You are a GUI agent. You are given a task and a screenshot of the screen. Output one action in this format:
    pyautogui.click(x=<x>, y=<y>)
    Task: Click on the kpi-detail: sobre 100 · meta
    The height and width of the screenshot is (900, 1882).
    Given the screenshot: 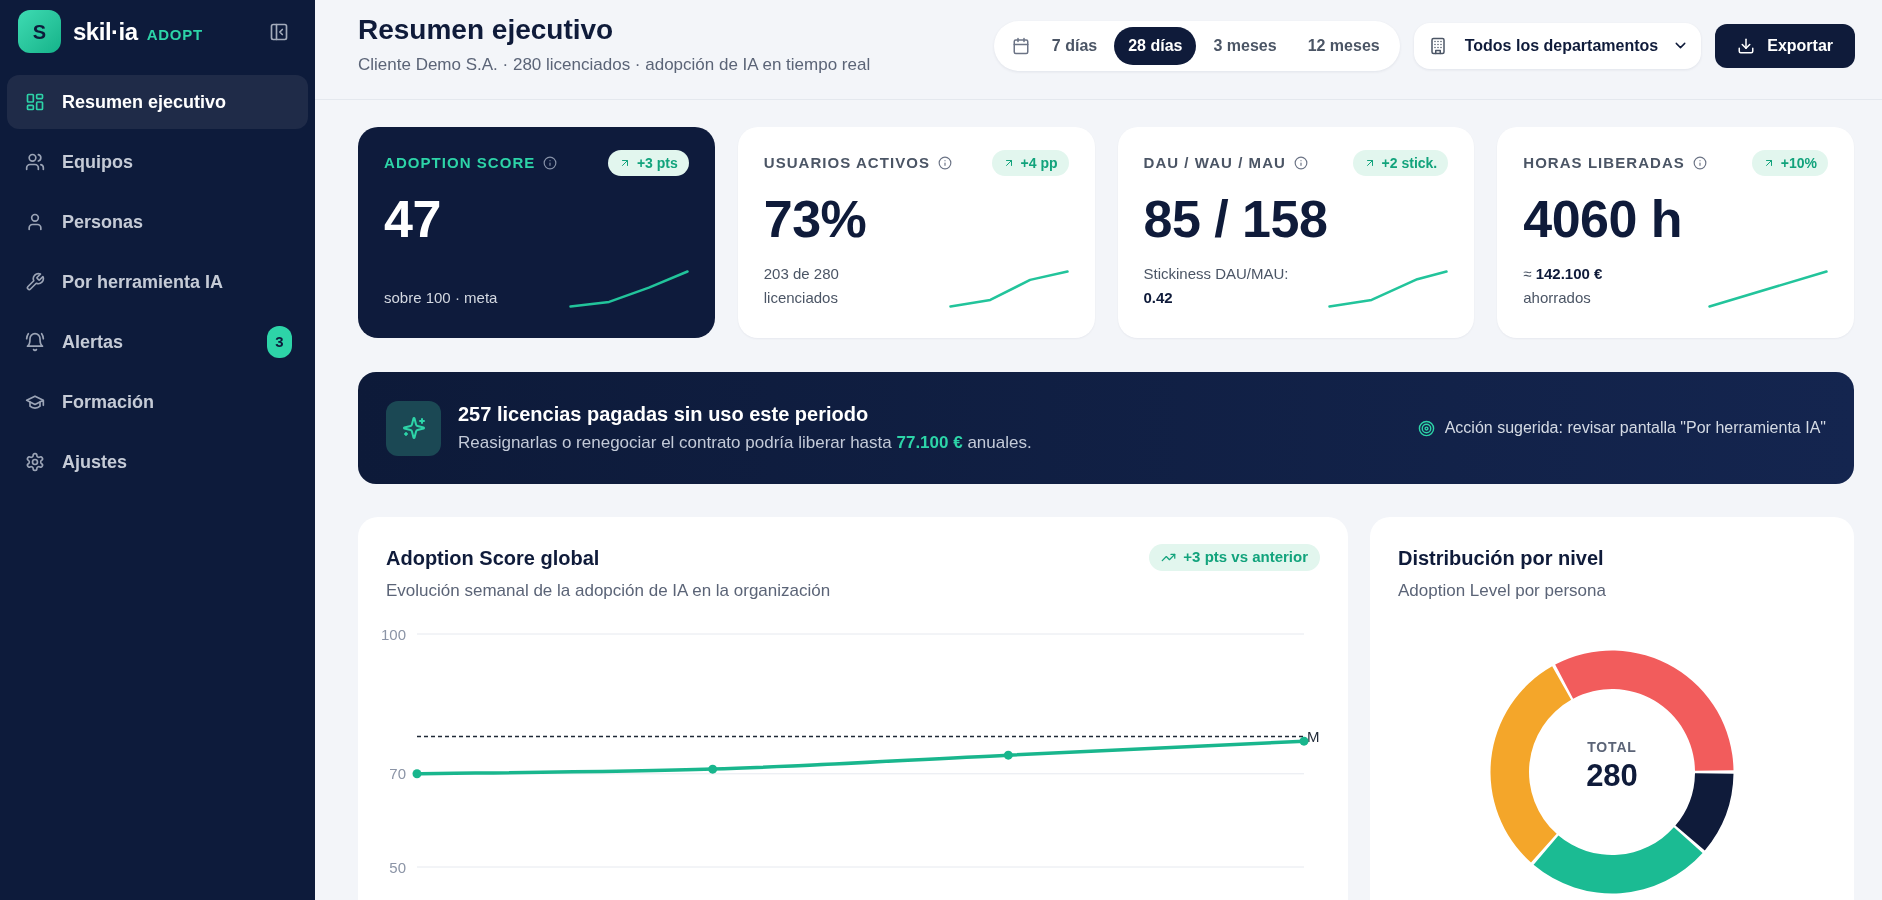 What is the action you would take?
    pyautogui.click(x=441, y=298)
    